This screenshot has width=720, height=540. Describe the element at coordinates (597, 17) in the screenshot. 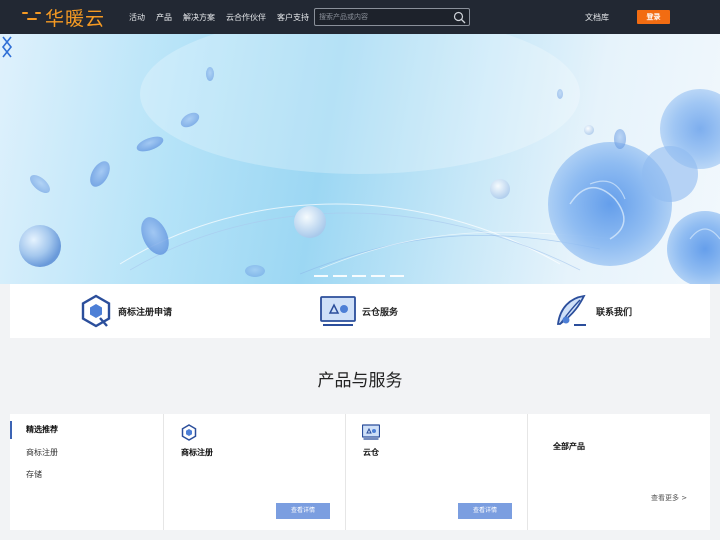

I see `docs-link: 文档库` at that location.